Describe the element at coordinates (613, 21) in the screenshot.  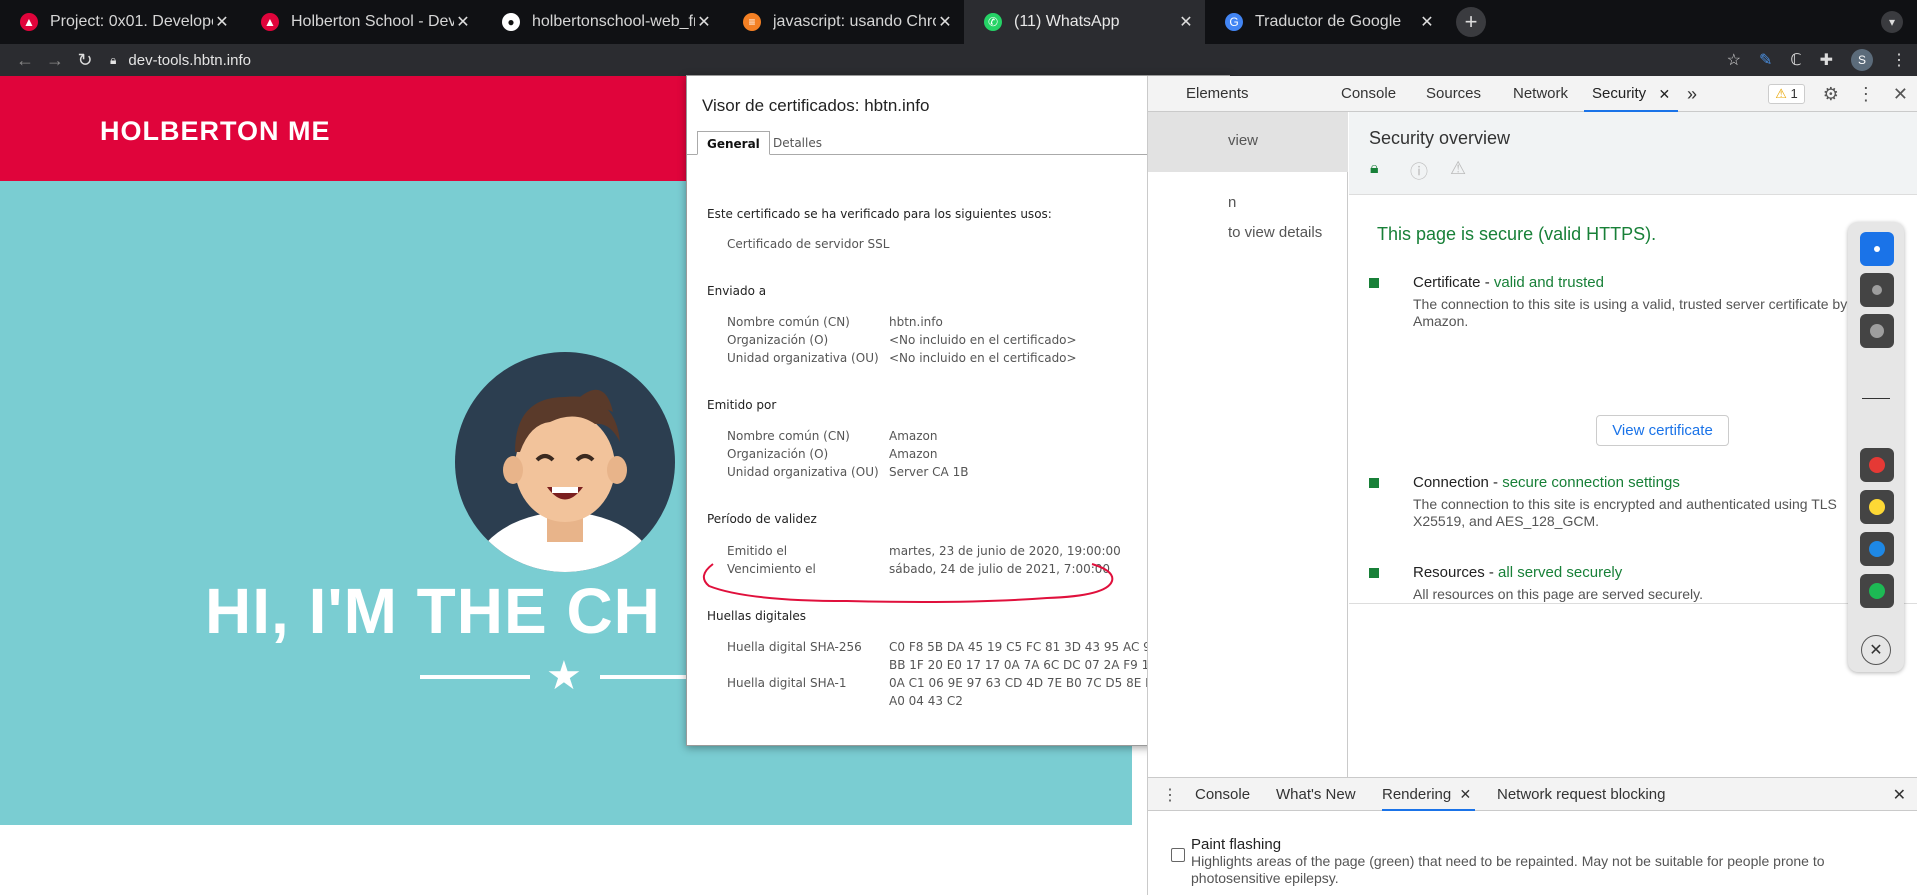
I see `tab-title: holbertonschool-web_fron` at that location.